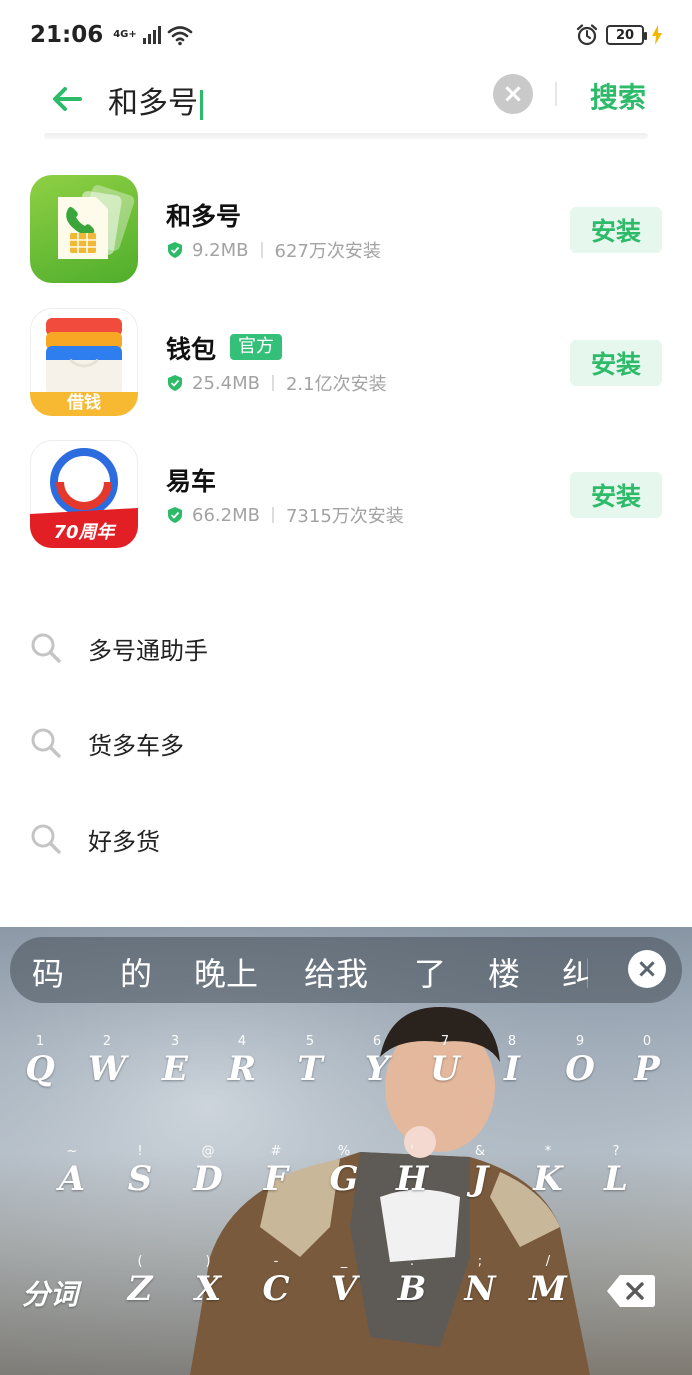  I want to click on key-f: # F, so click(276, 1171).